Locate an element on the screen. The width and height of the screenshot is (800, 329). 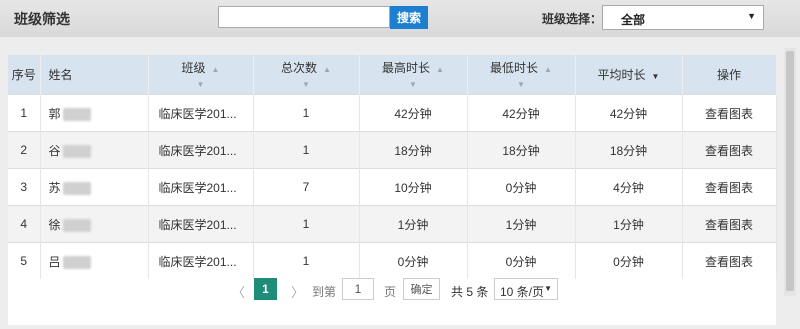
header-min-duration: 最低时长 ▲ ▼ is located at coordinates (521, 75).